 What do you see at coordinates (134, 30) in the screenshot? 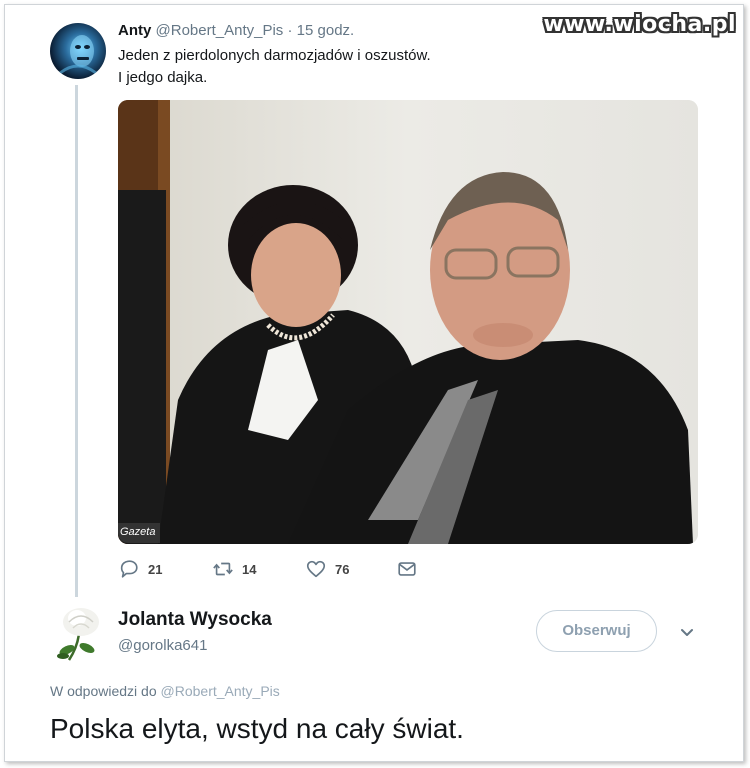
I see `author-name: Anty` at bounding box center [134, 30].